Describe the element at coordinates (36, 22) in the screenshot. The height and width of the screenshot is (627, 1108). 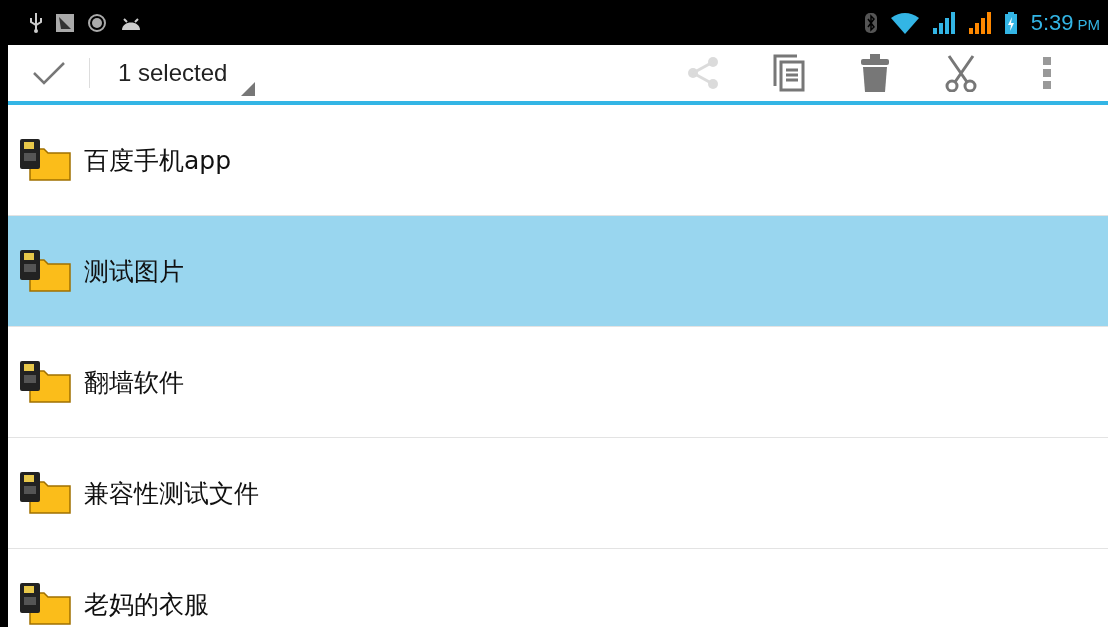
I see `usb-icon` at that location.